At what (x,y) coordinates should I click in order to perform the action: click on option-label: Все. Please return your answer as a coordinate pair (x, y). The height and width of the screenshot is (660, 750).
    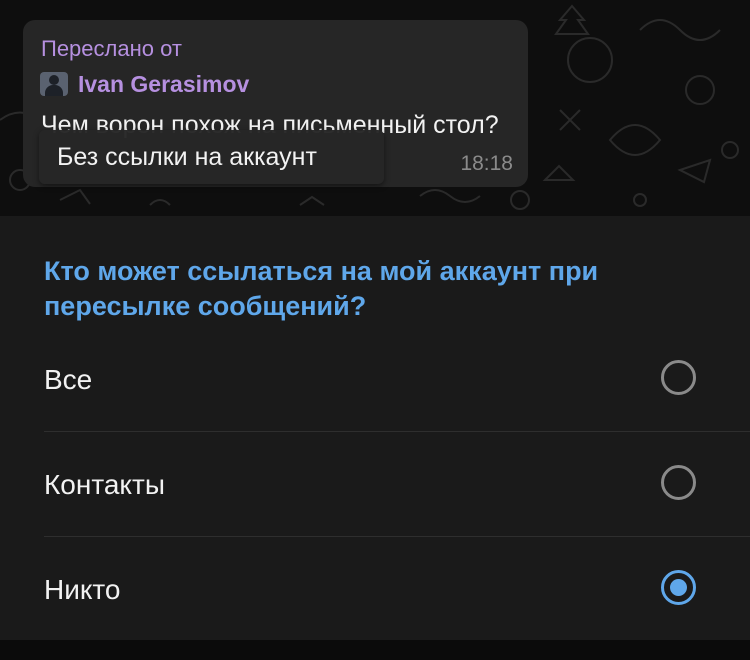
    Looking at the image, I should click on (68, 379).